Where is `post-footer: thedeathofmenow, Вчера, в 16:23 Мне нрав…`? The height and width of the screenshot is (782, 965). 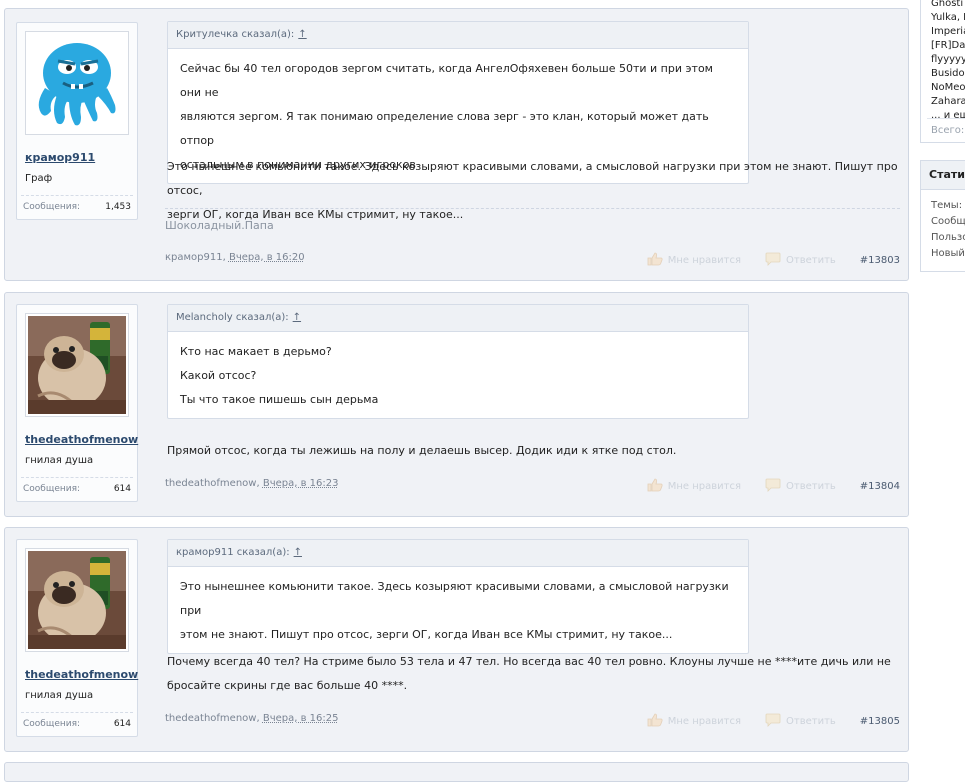 post-footer: thedeathofmenow, Вчера, в 16:23 Мне нрав… is located at coordinates (532, 486).